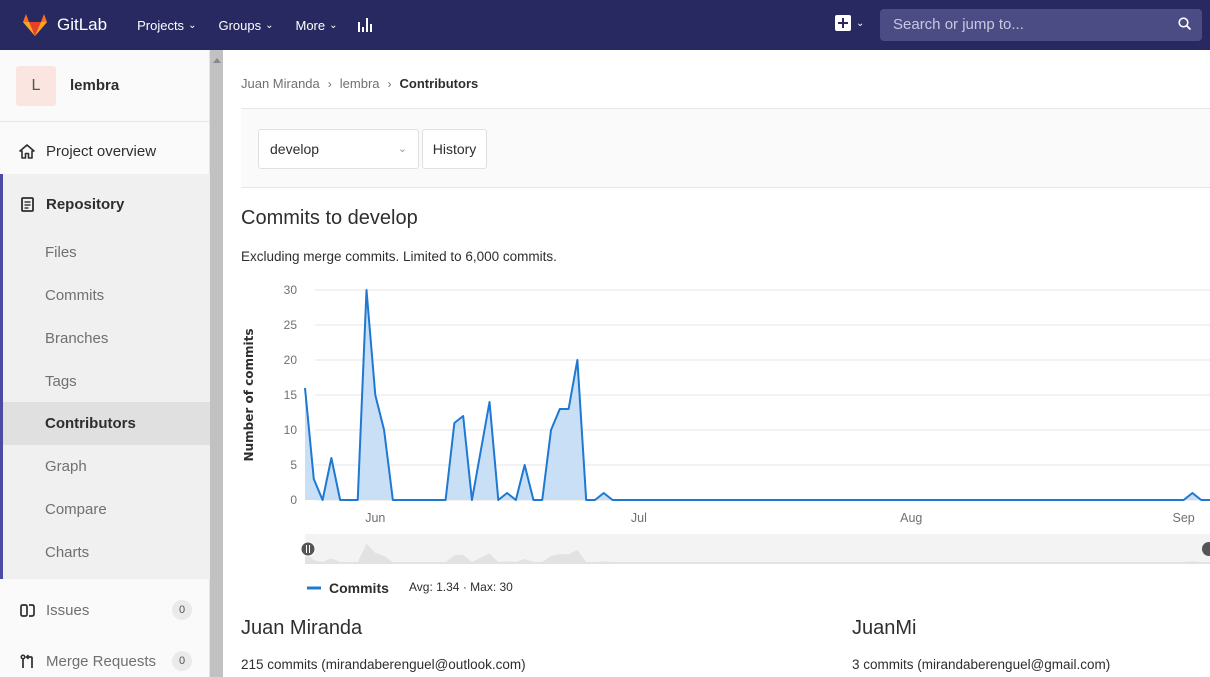 This screenshot has height=677, width=1210. I want to click on sidebar-item-label: Issues, so click(68, 610).